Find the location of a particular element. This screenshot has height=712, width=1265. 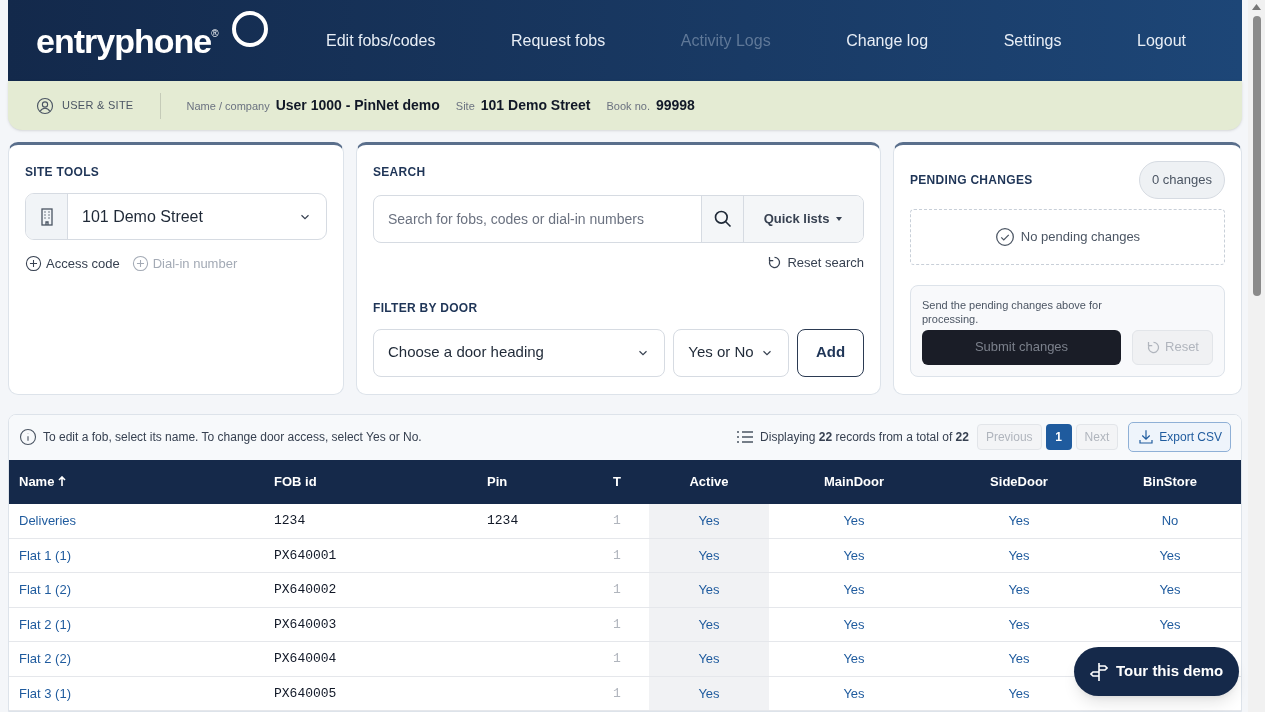

reset-search-link: Reset search is located at coordinates (815, 263).